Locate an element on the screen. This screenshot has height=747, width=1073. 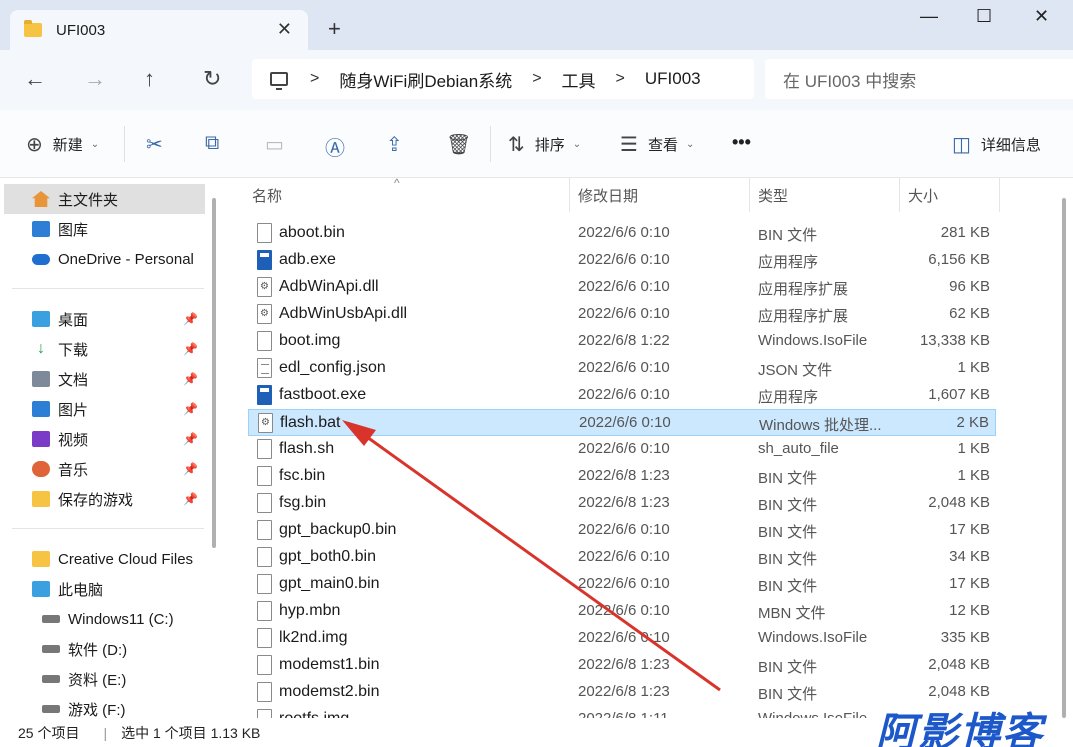
file-row: flash.bat 2022/6/6 0:10 Windows 批处理... 2 KB is located at coordinates (622, 422).